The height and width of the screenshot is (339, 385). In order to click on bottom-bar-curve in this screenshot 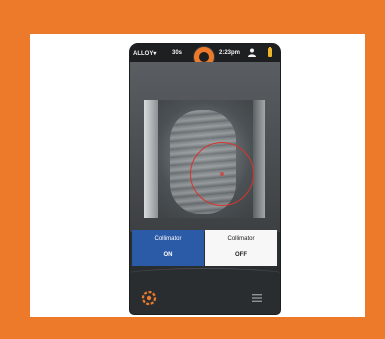, I will do `click(205, 275)`.